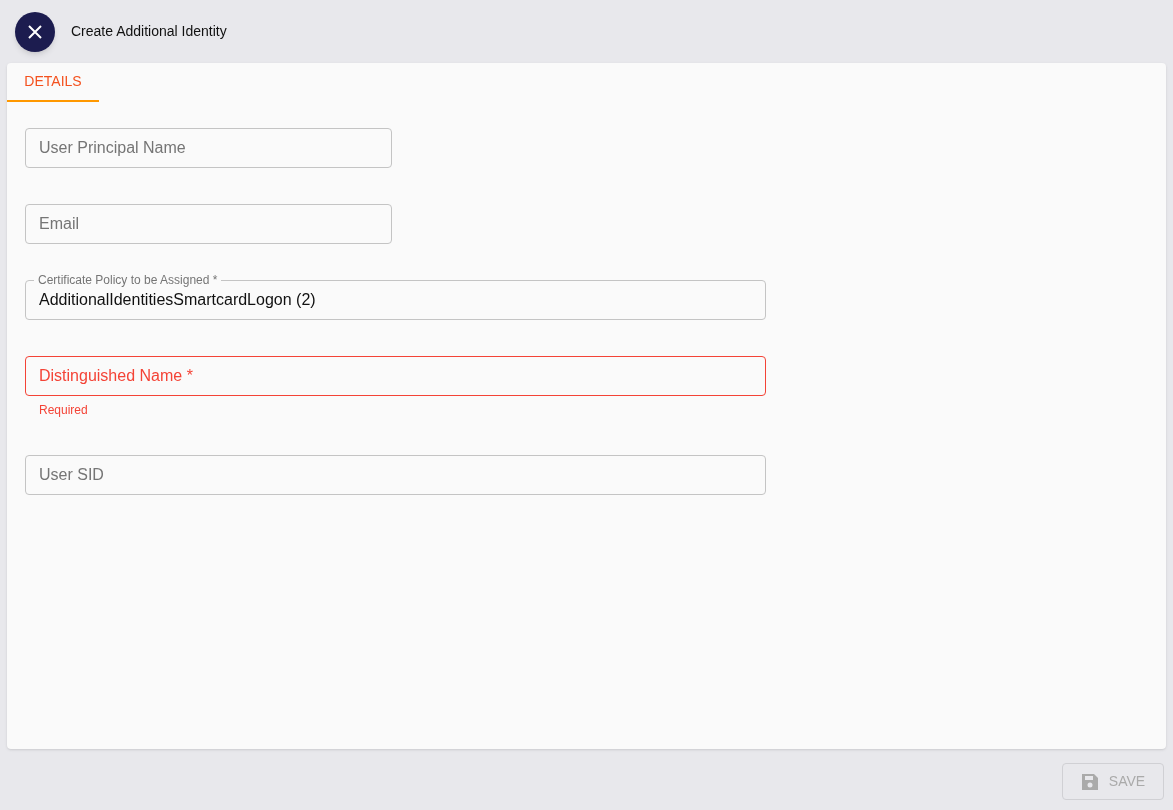 This screenshot has width=1173, height=810. I want to click on field-label: Certificate Policy to be Assigned *, so click(128, 280).